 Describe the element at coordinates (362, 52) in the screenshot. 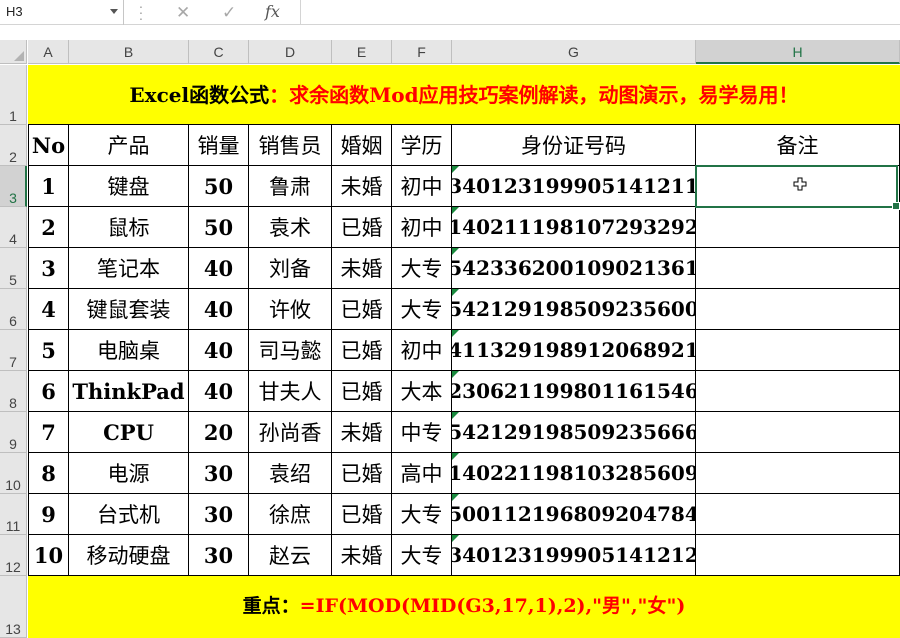

I see `column-header-e: E` at that location.